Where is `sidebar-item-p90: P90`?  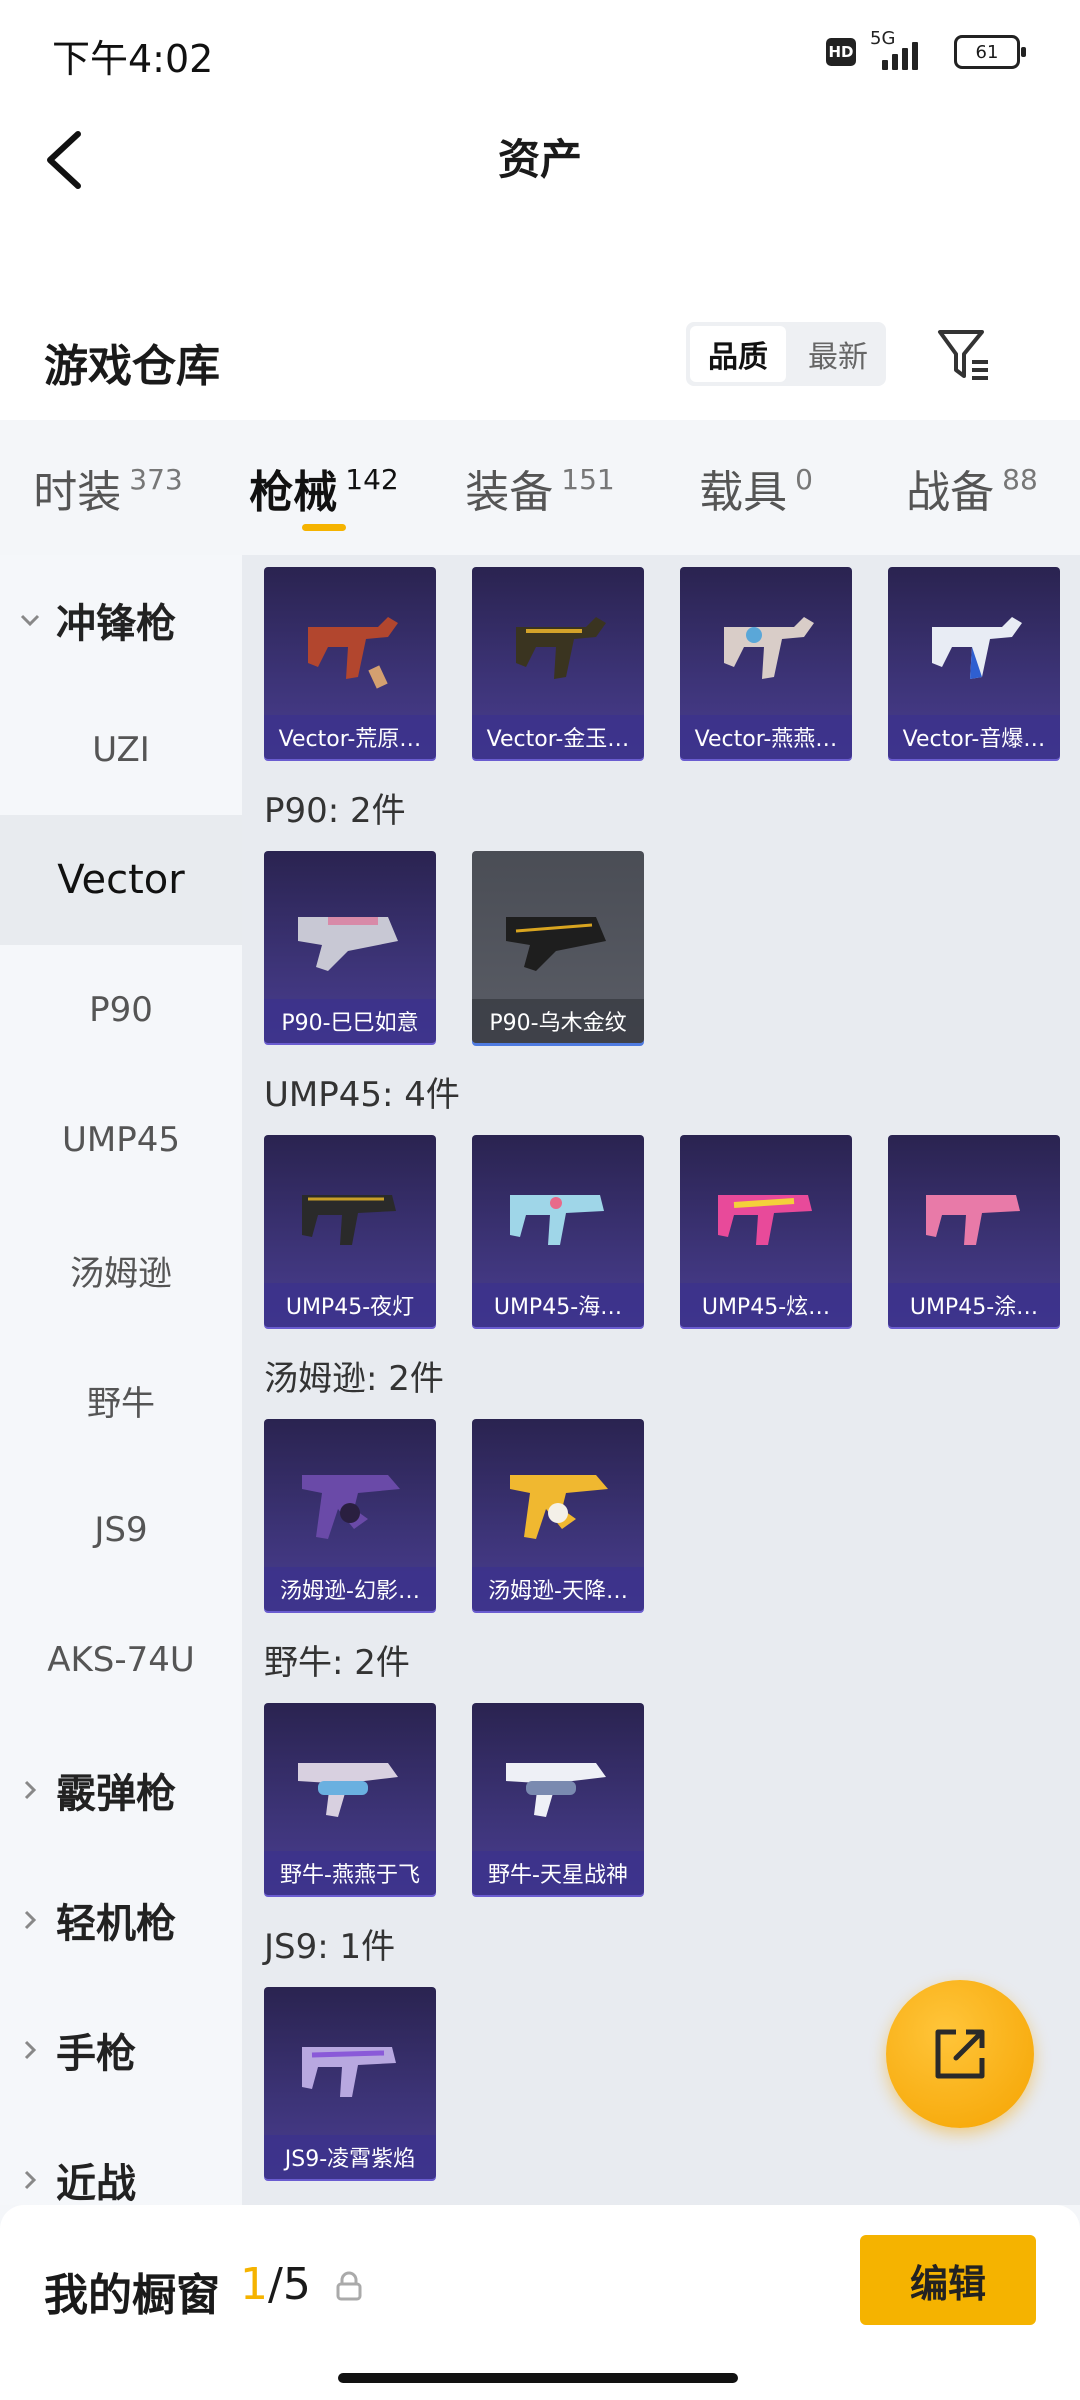
sidebar-item-p90: P90 is located at coordinates (121, 1010).